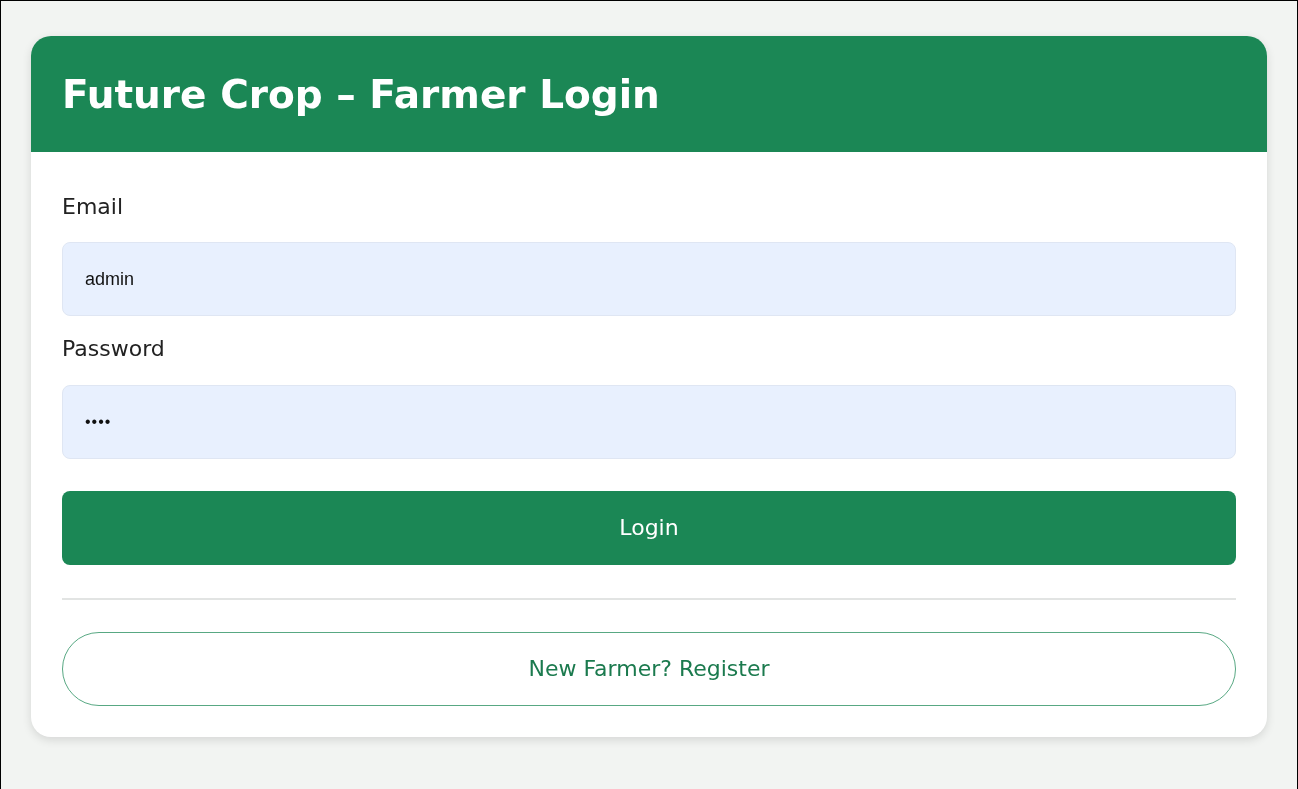  I want to click on login-button: Login, so click(649, 527).